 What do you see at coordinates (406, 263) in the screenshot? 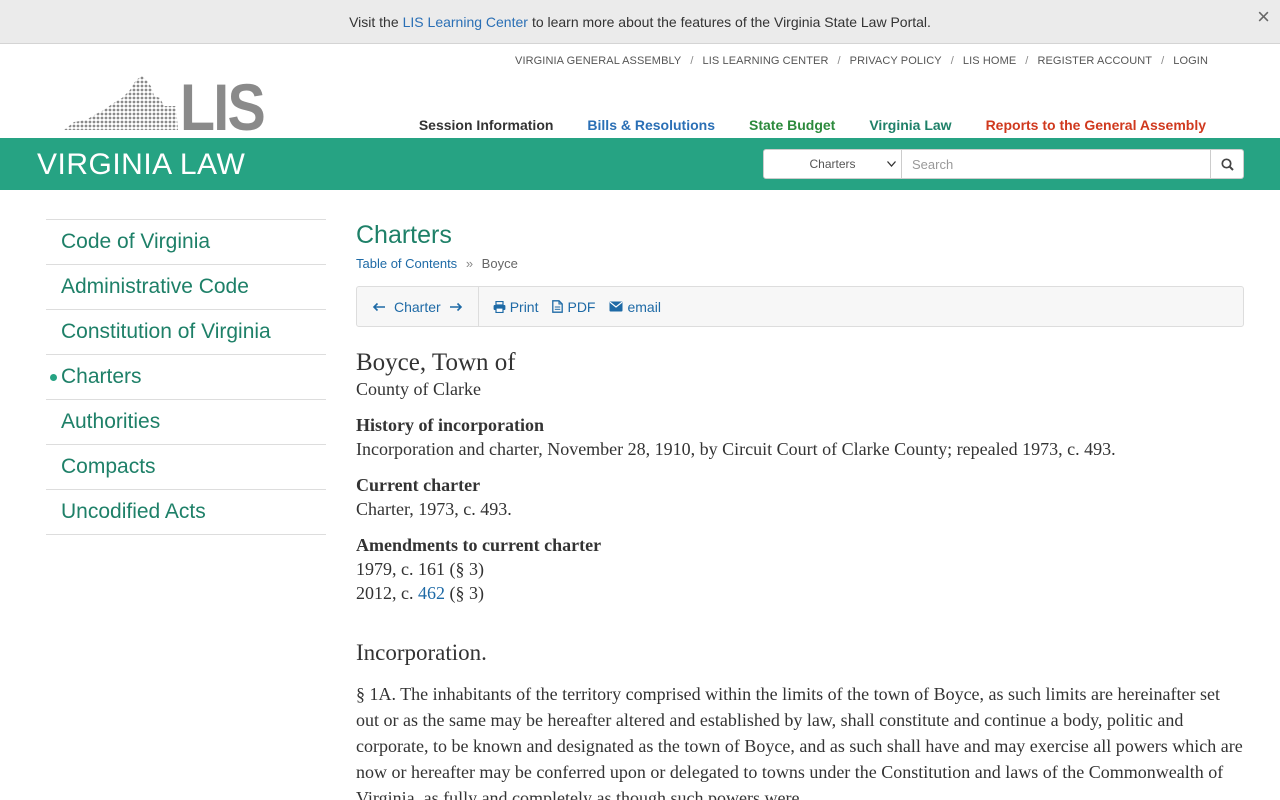
I see `breadcrumb-table-of-contents: Table of Contents` at bounding box center [406, 263].